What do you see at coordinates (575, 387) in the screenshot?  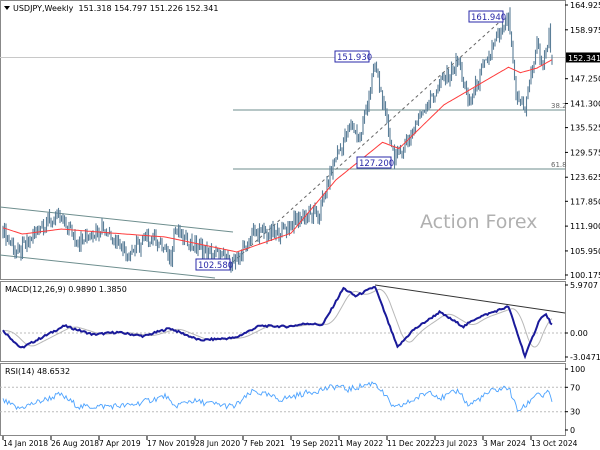 I see `rsi-axis-label: 70` at bounding box center [575, 387].